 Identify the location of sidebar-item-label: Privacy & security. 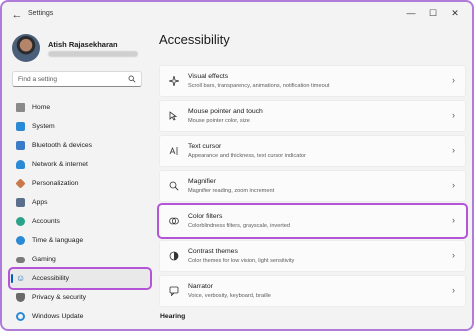
(59, 297).